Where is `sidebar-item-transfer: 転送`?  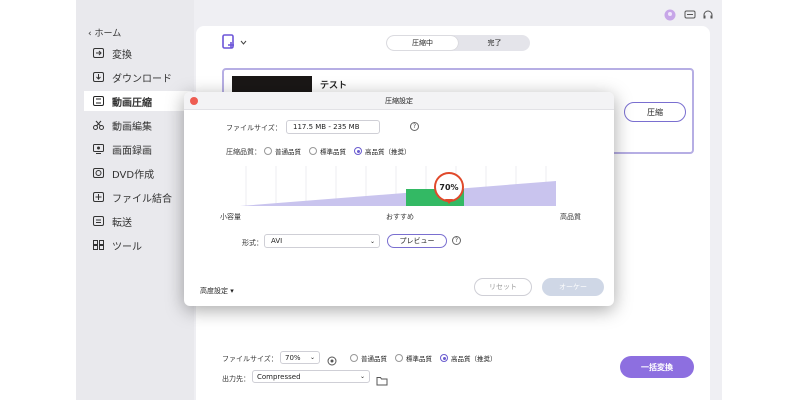 sidebar-item-transfer: 転送 is located at coordinates (138, 221).